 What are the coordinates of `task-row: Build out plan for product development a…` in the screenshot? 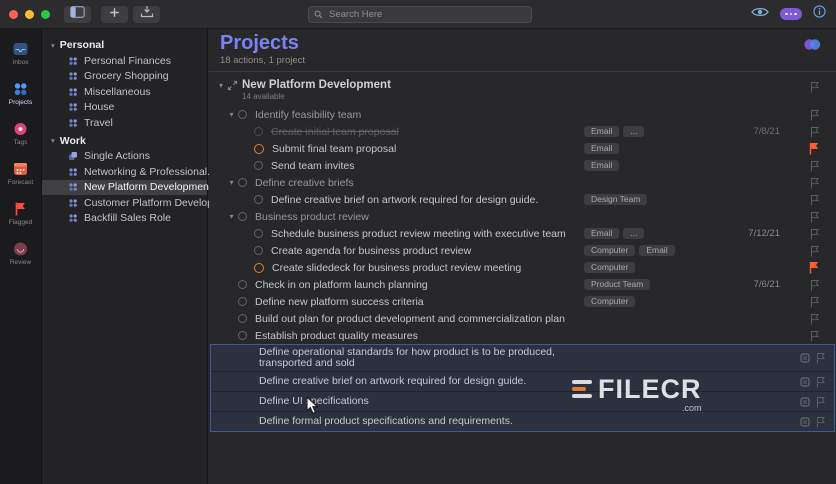 It's located at (522, 318).